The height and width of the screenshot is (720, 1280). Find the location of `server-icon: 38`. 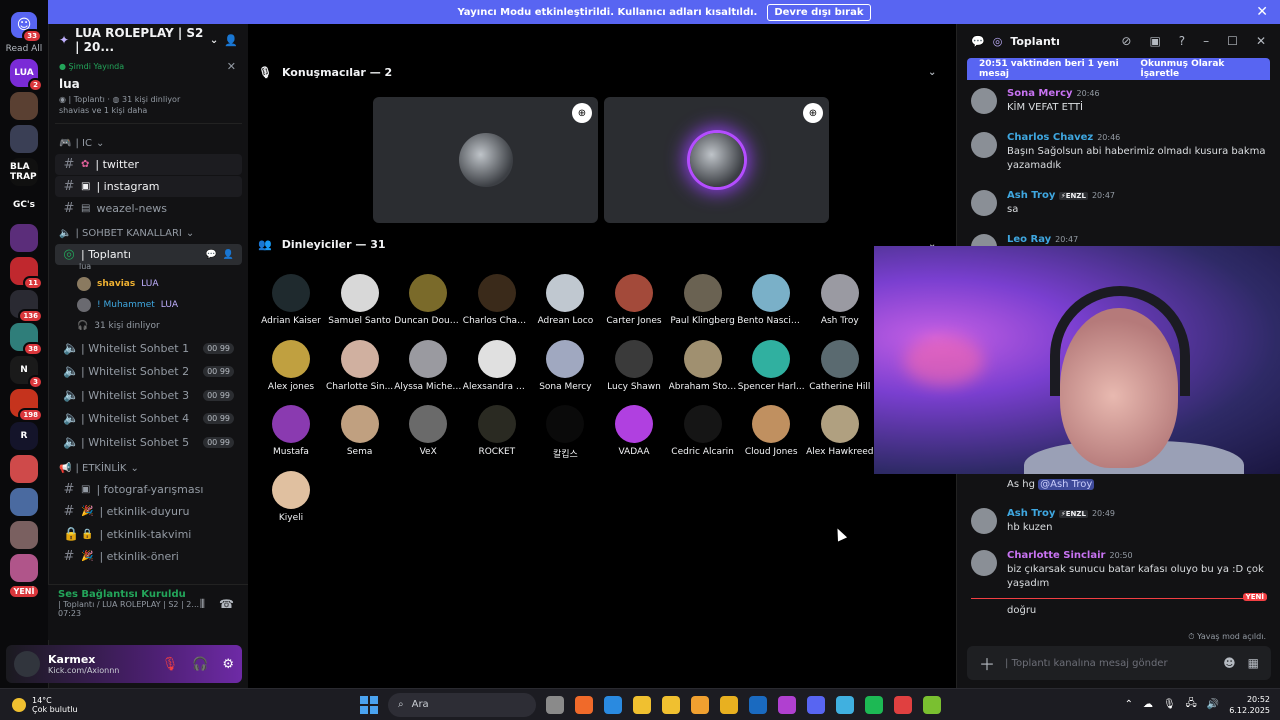

server-icon: 38 is located at coordinates (26, 339).